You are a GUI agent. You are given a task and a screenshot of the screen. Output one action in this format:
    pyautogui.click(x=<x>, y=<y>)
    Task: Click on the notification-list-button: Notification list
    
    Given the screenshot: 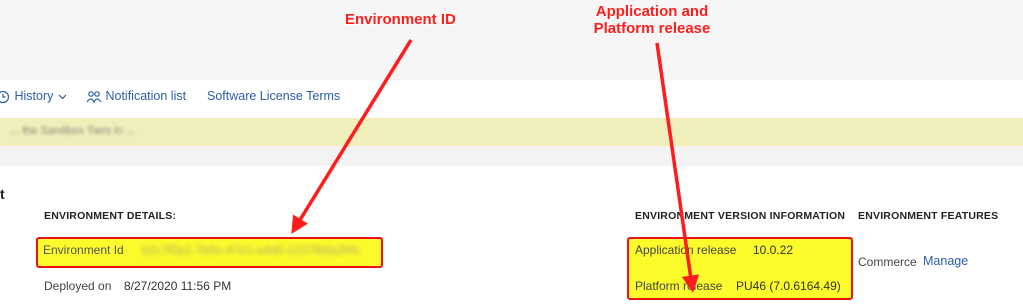 What is the action you would take?
    pyautogui.click(x=136, y=96)
    